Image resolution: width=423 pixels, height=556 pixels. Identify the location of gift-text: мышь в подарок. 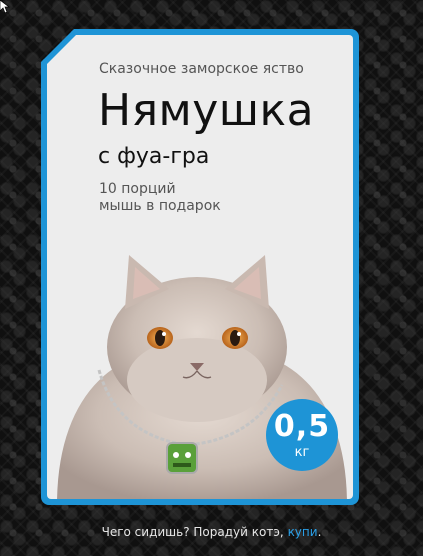
(160, 206).